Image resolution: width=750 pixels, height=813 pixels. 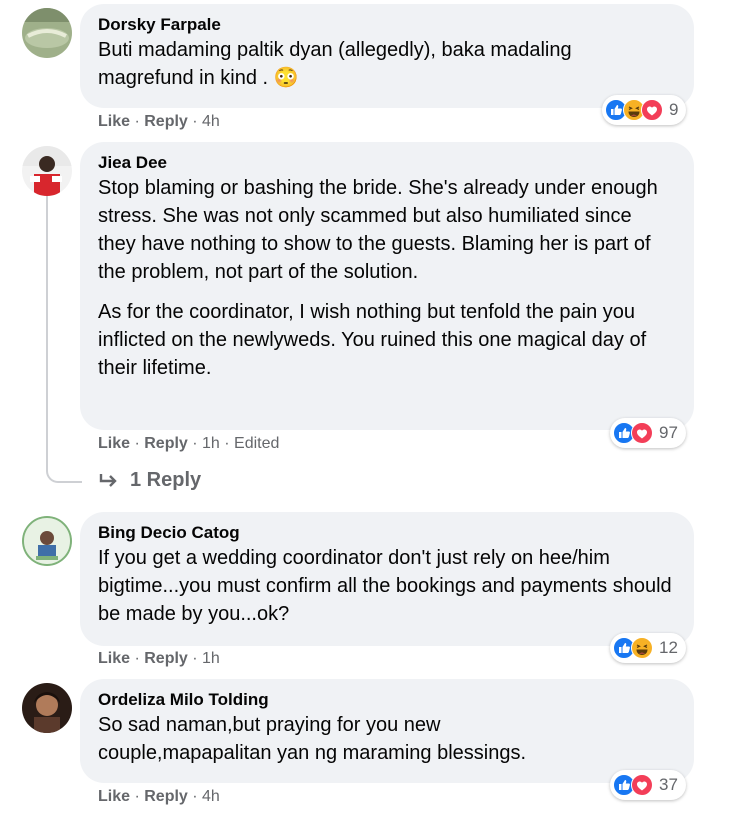 I want to click on replies-count-label: 1 Reply, so click(x=166, y=480).